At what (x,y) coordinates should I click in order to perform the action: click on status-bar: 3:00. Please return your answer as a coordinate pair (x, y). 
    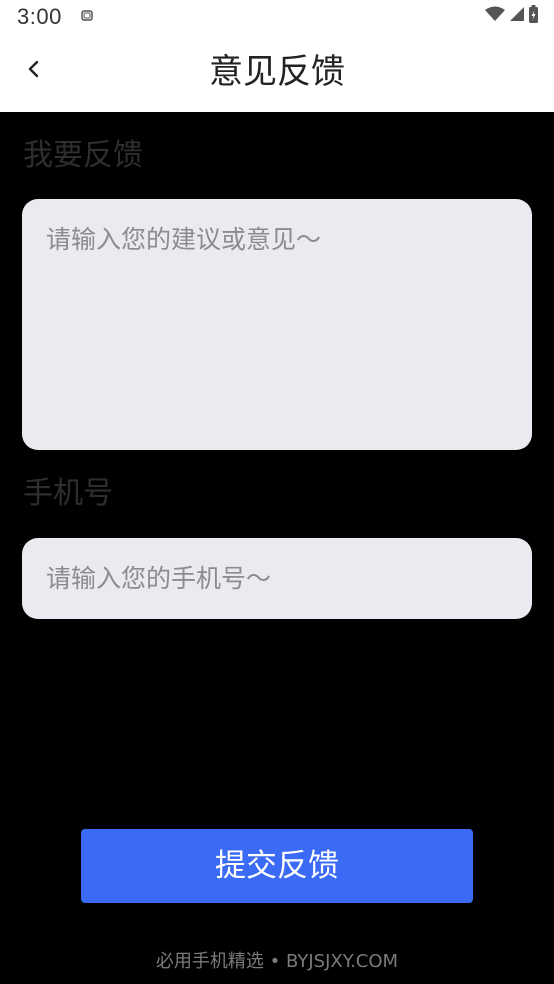
    Looking at the image, I should click on (277, 17).